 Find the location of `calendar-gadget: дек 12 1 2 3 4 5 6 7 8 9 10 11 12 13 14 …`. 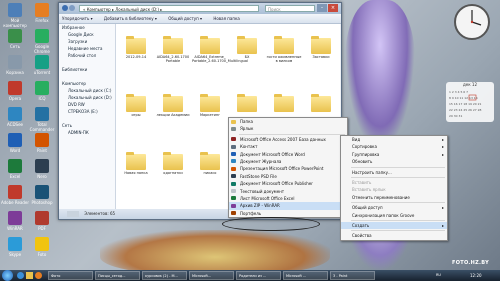

calendar-gadget: дек 12 1 2 3 4 5 6 7 8 9 10 11 12 13 14 … is located at coordinates (470, 102).